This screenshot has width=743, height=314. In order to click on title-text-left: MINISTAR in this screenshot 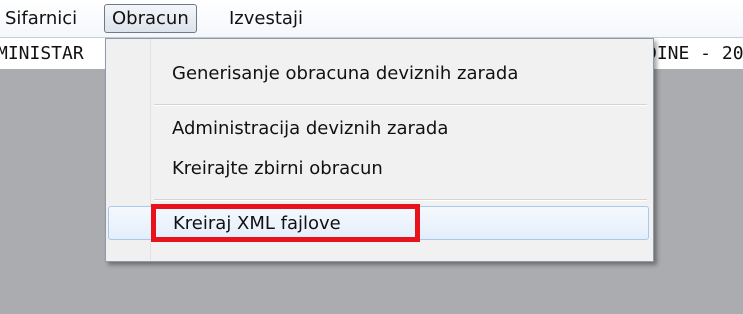, I will do `click(42, 53)`.